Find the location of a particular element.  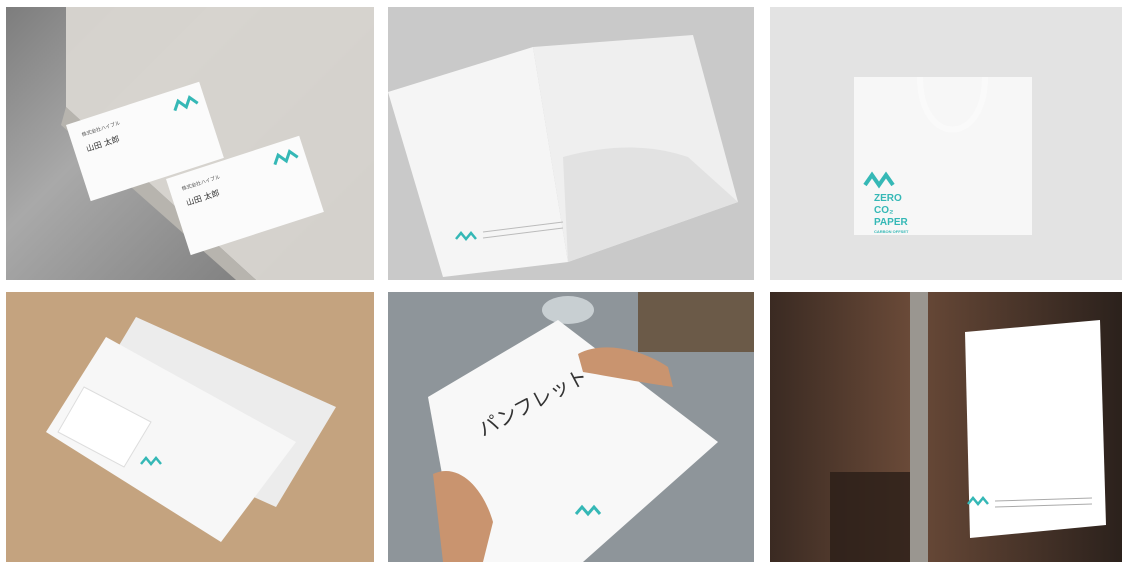

shopping-bag-scene: ZERO CO₂ PAPER CARBON OFFSET is located at coordinates (943, 155).